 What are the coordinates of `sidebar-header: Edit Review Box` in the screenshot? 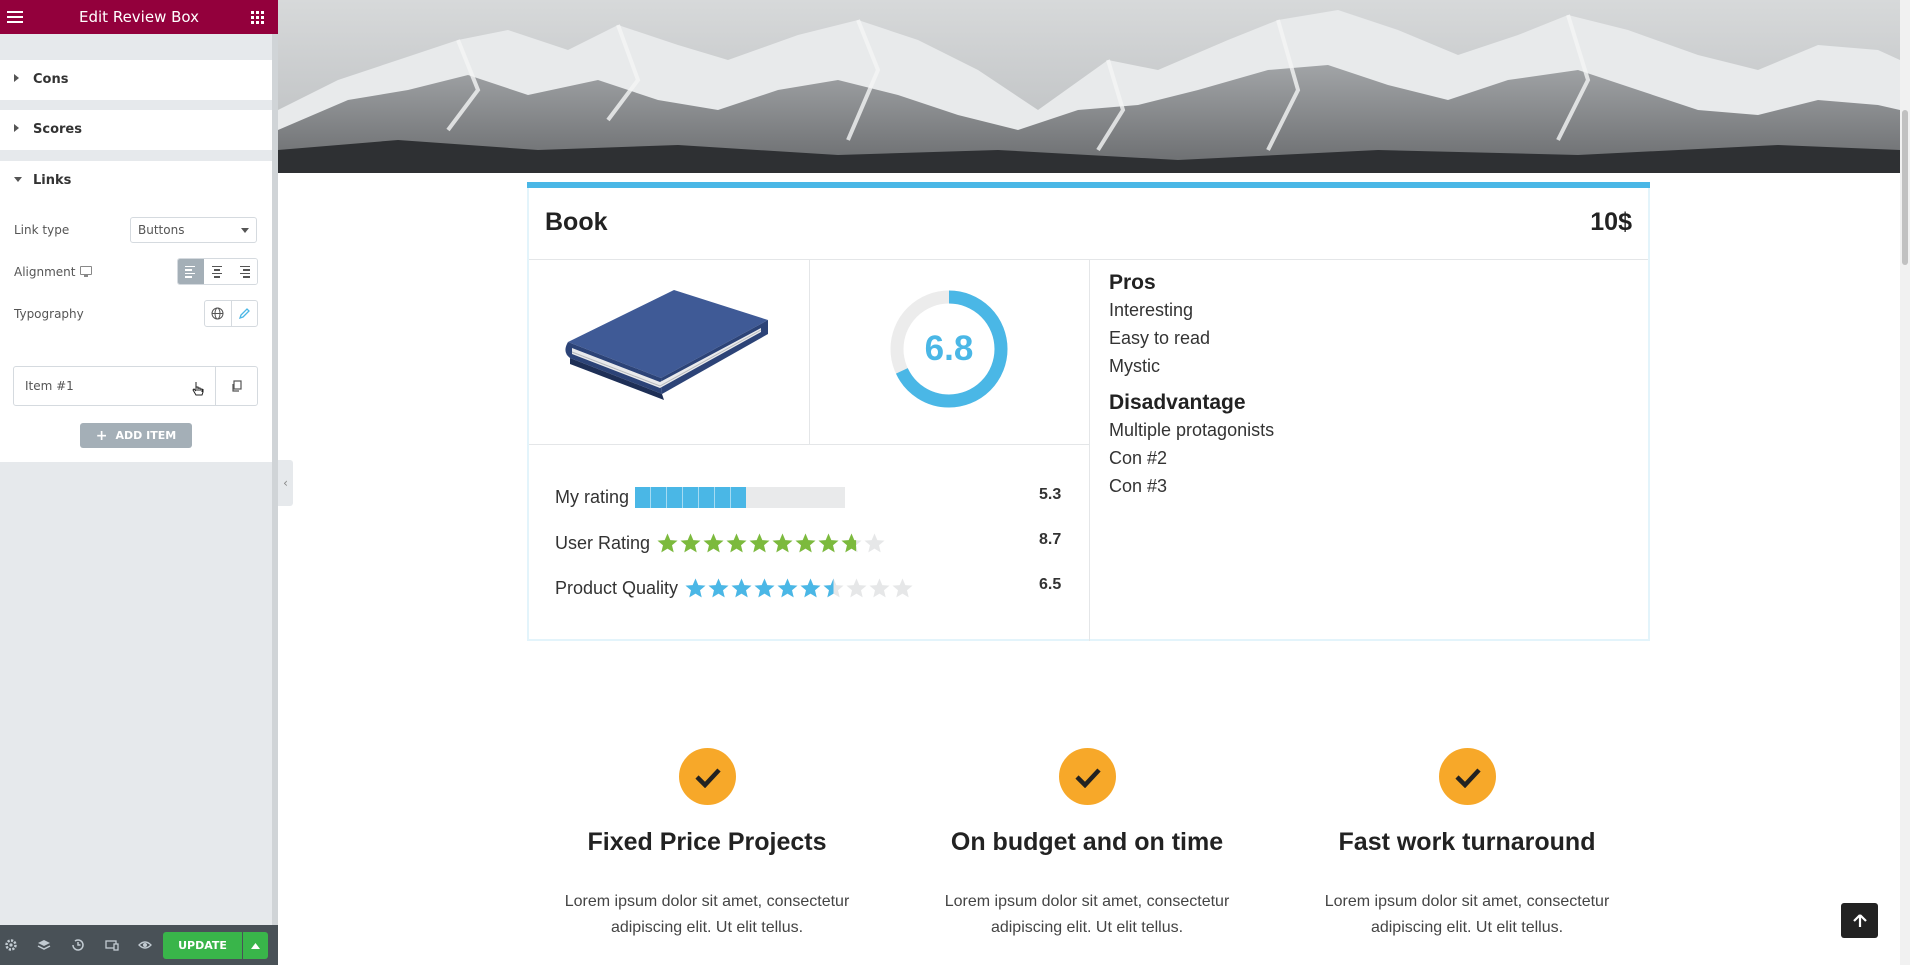 It's located at (139, 17).